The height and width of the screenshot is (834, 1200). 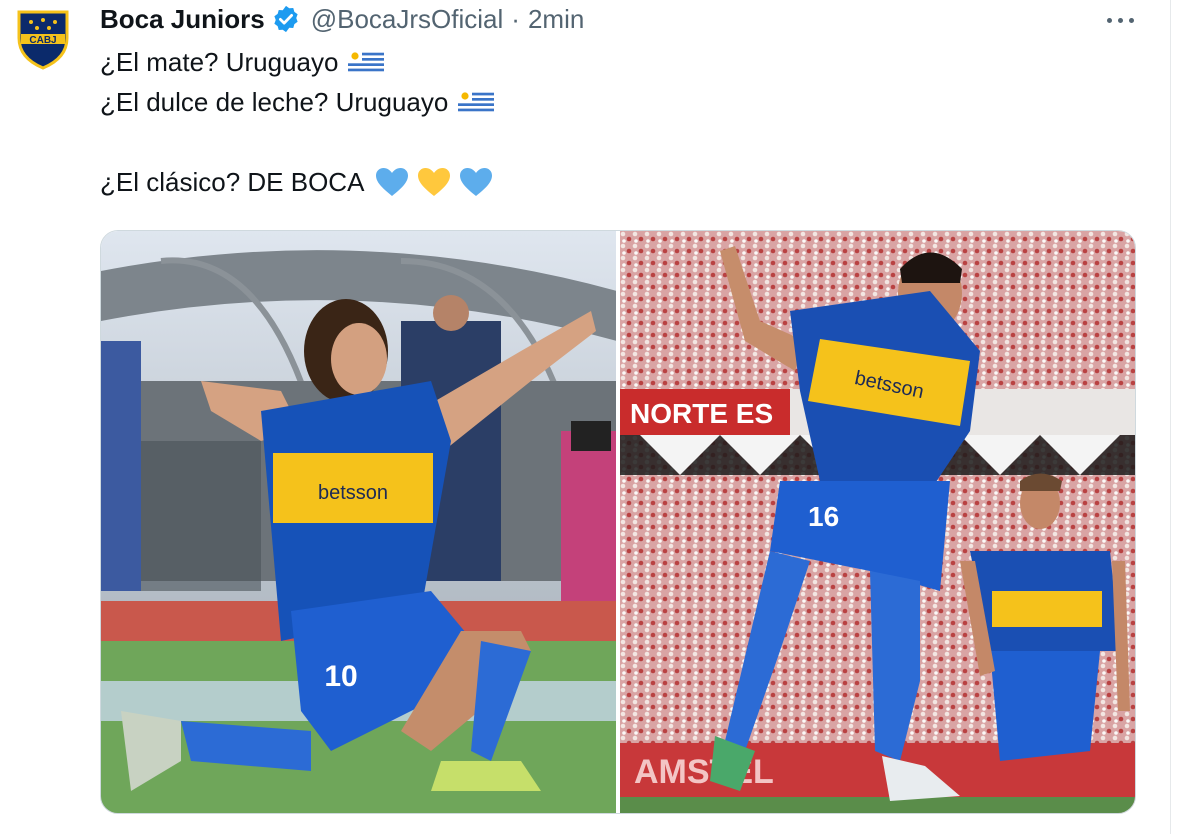 What do you see at coordinates (219, 62) in the screenshot?
I see `tweet-line-text: ¿El mate? Uruguayo` at bounding box center [219, 62].